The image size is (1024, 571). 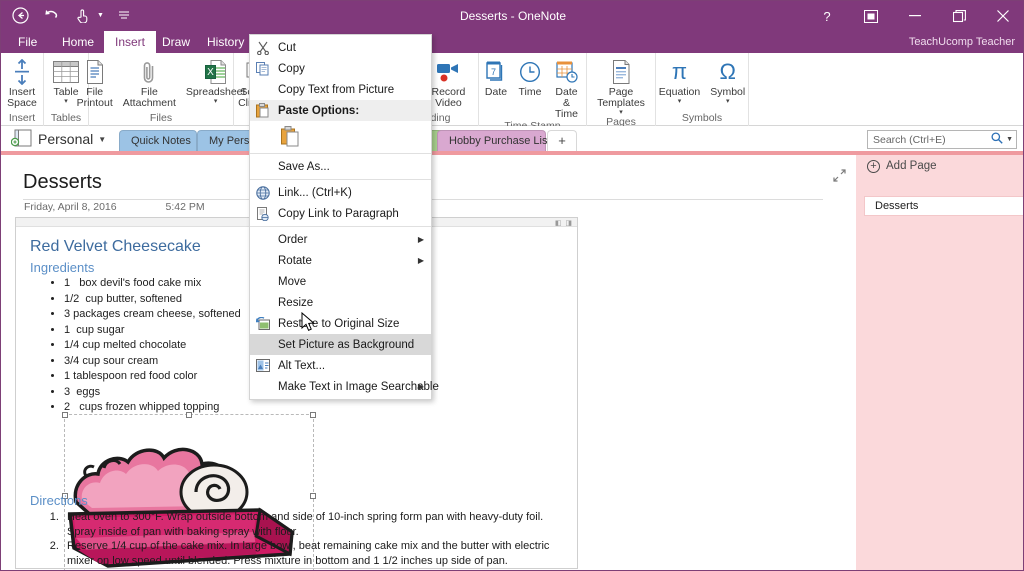 What do you see at coordinates (340, 47) in the screenshot?
I see `menu-item-cut: Cut` at bounding box center [340, 47].